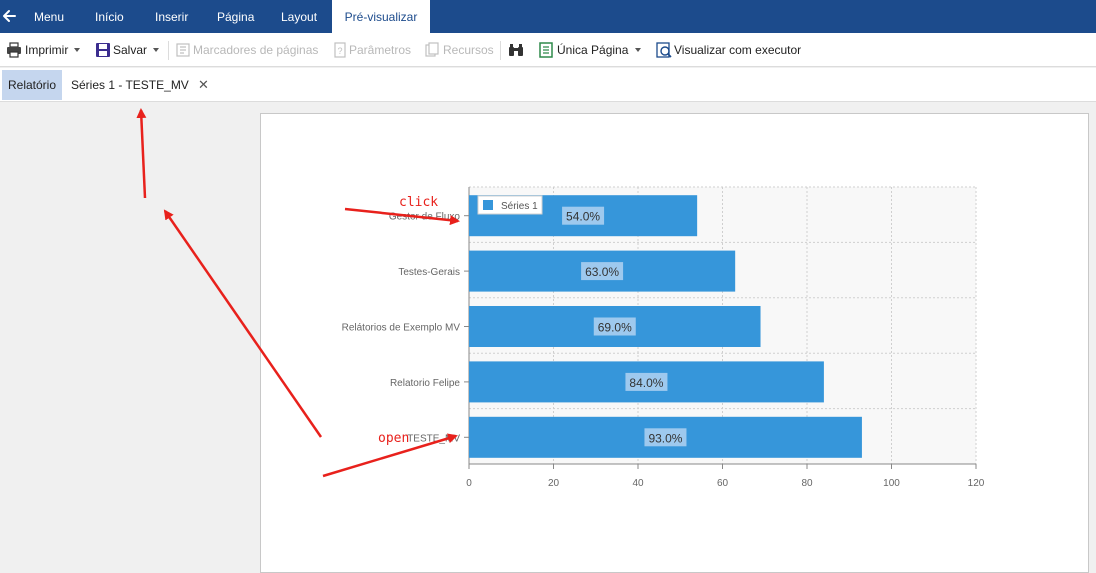 The width and height of the screenshot is (1096, 573). I want to click on marcadores-button: Marcadores de páginas, so click(255, 50).